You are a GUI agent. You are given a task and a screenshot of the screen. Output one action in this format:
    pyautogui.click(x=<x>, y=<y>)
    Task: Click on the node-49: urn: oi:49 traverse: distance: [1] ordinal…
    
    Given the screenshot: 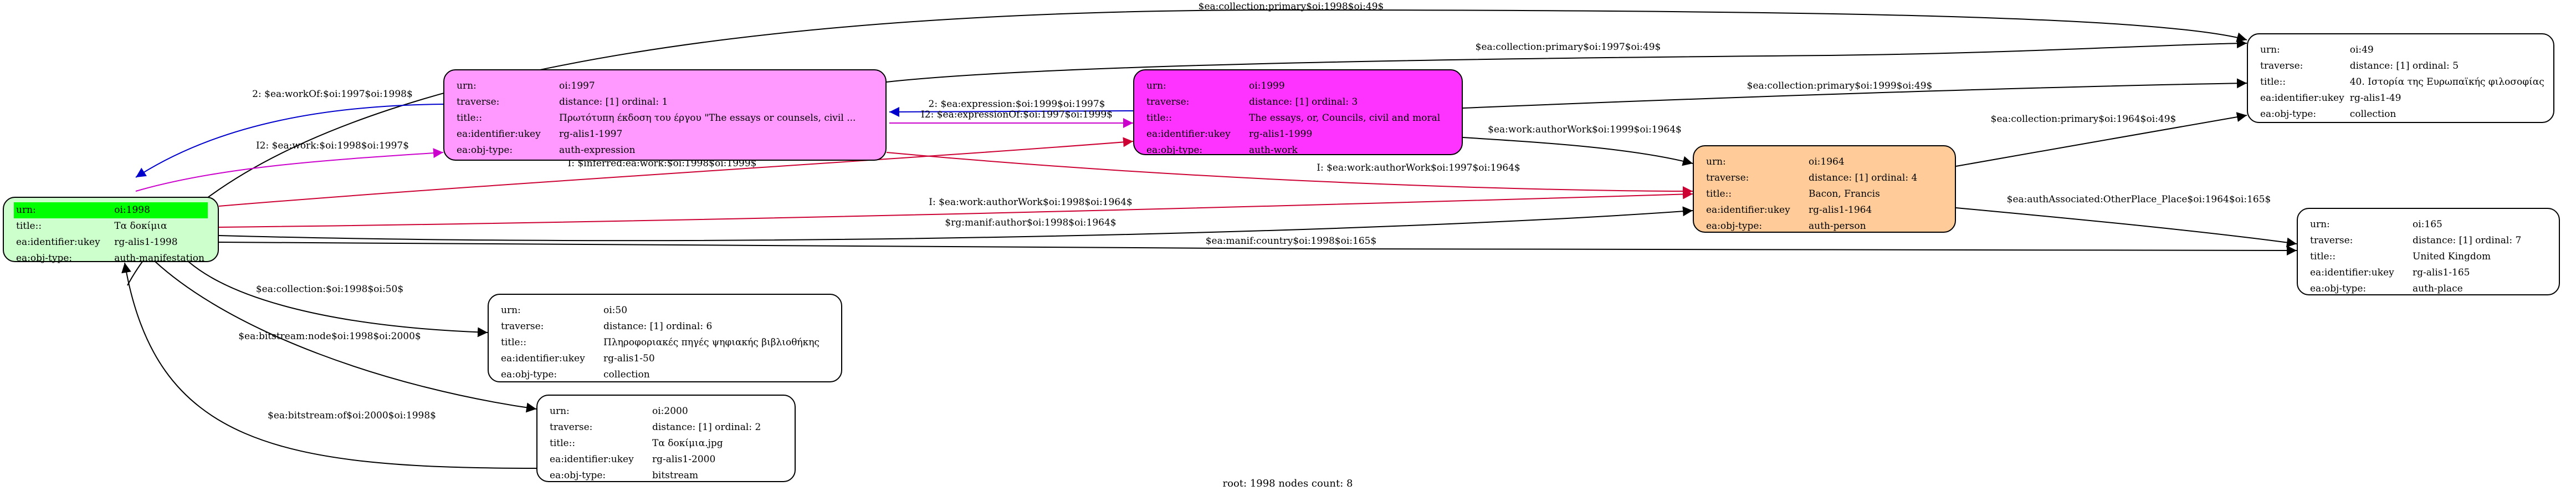 What is the action you would take?
    pyautogui.click(x=2400, y=78)
    